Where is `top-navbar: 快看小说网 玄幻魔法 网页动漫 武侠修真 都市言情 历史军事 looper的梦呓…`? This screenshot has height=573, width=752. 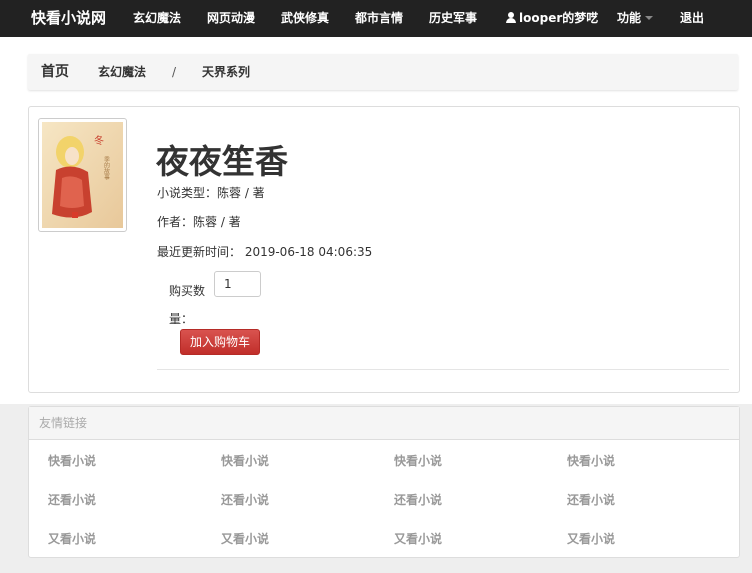
top-navbar: 快看小说网 玄幻魔法 网页动漫 武侠修真 都市言情 历史军事 looper的梦呓… is located at coordinates (376, 18).